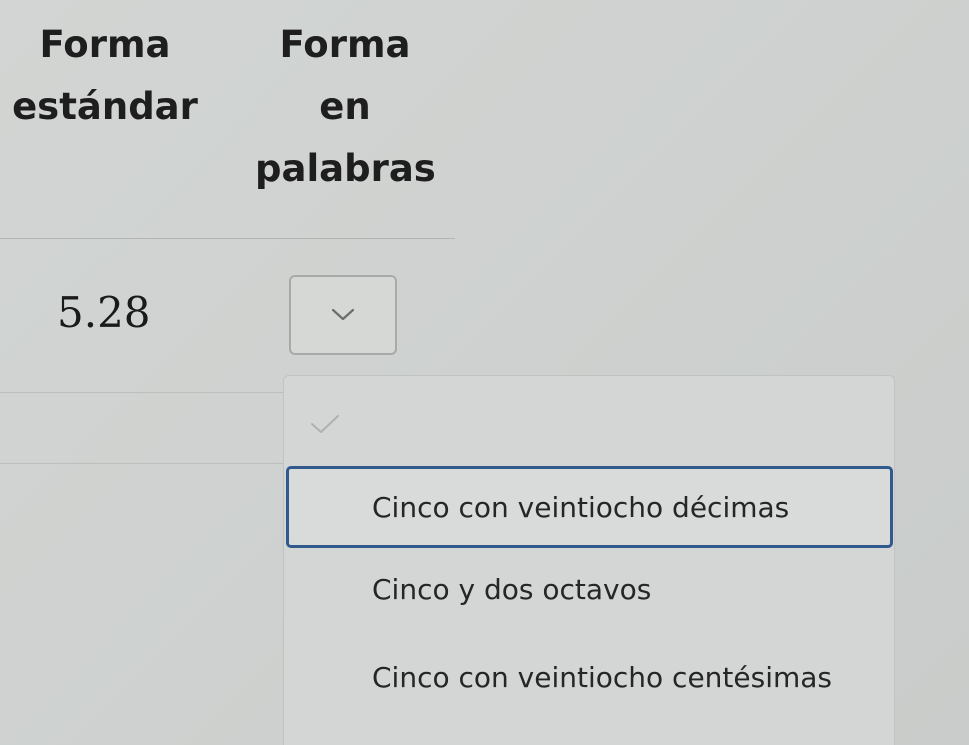 The image size is (969, 745). What do you see at coordinates (105, 75) in the screenshot?
I see `column-header-standard-form: Forma estándar` at bounding box center [105, 75].